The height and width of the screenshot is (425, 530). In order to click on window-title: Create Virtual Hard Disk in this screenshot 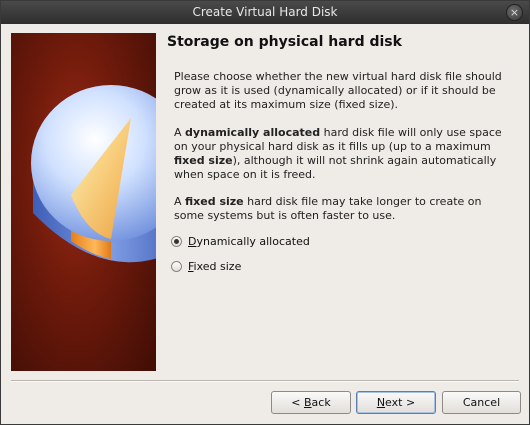, I will do `click(265, 12)`.